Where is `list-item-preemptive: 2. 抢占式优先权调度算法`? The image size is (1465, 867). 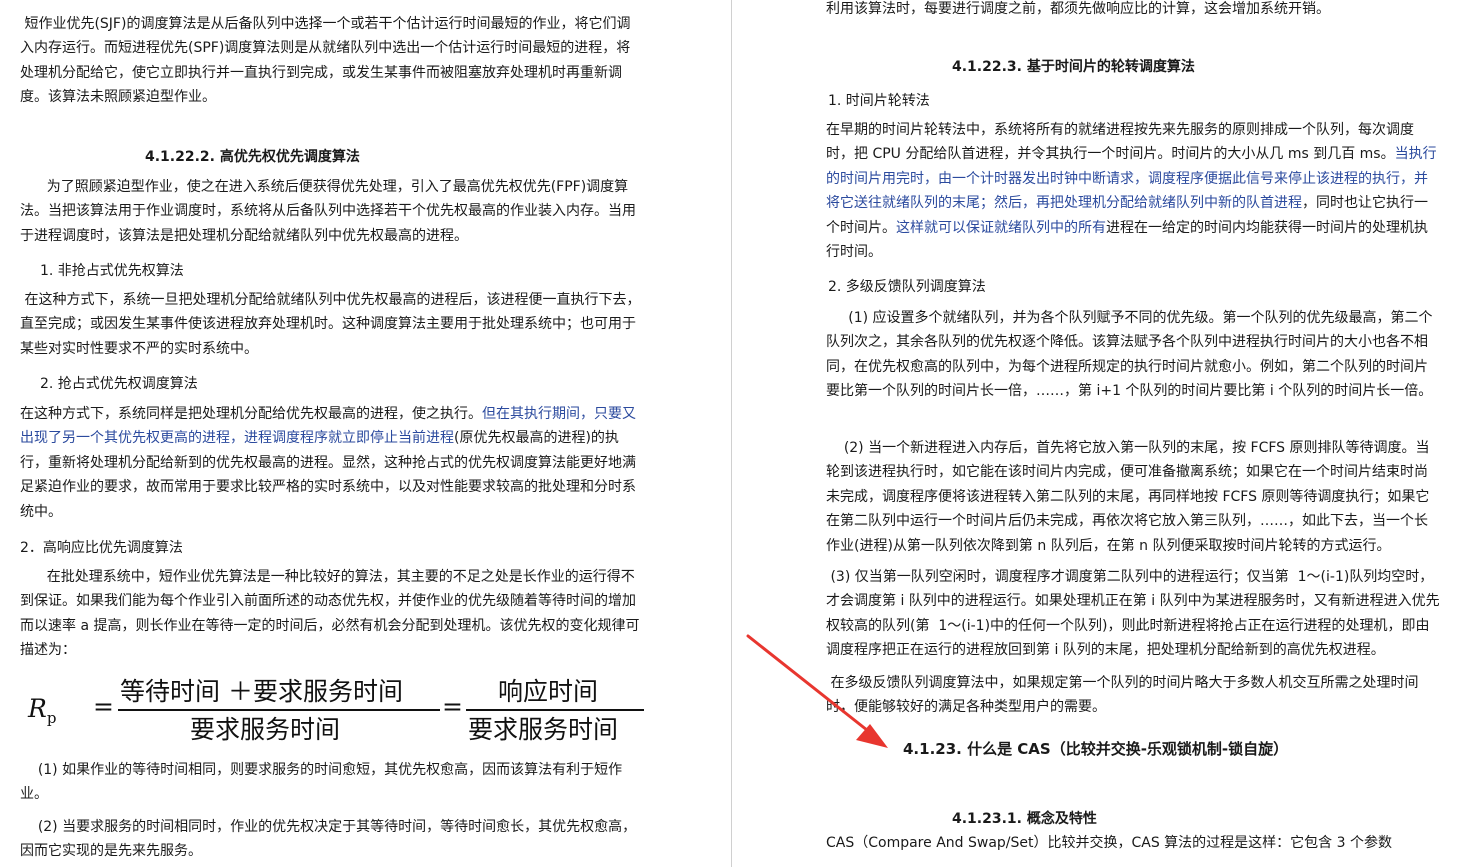 list-item-preemptive: 2. 抢占式优先权调度算法 is located at coordinates (119, 384).